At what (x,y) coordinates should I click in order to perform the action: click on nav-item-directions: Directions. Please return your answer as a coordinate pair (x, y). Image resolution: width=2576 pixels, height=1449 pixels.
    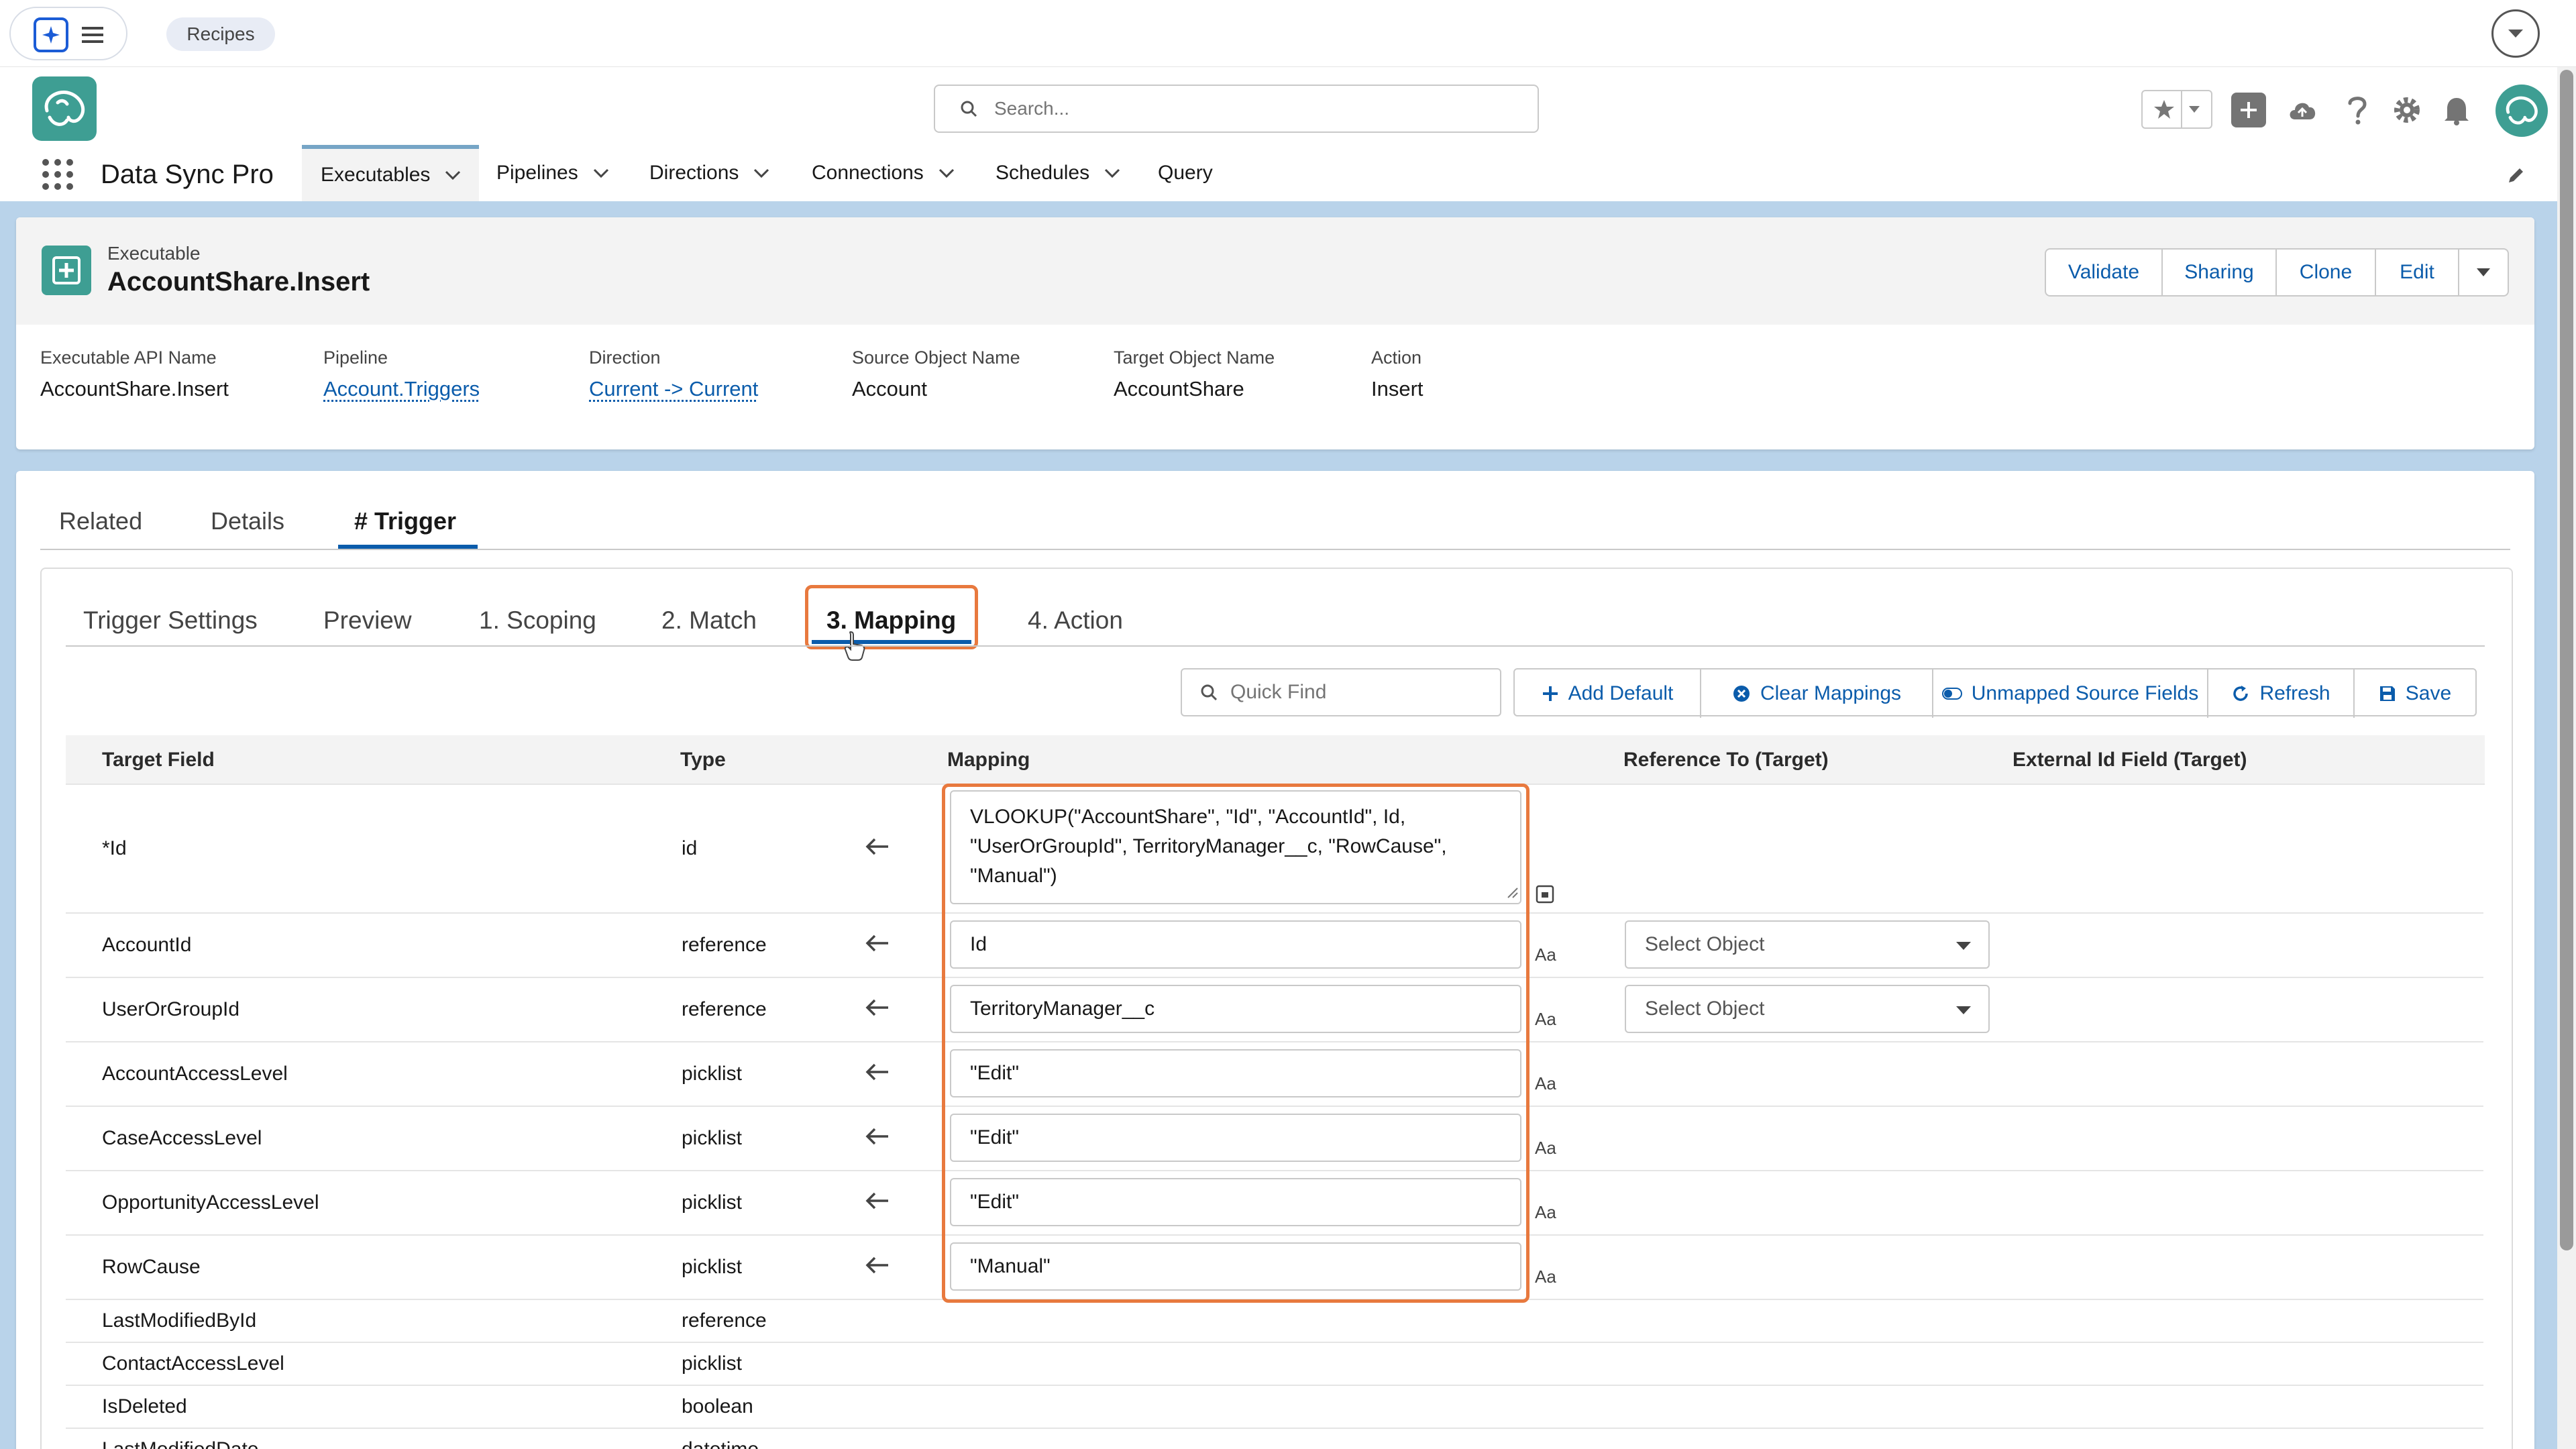
    Looking at the image, I should click on (709, 173).